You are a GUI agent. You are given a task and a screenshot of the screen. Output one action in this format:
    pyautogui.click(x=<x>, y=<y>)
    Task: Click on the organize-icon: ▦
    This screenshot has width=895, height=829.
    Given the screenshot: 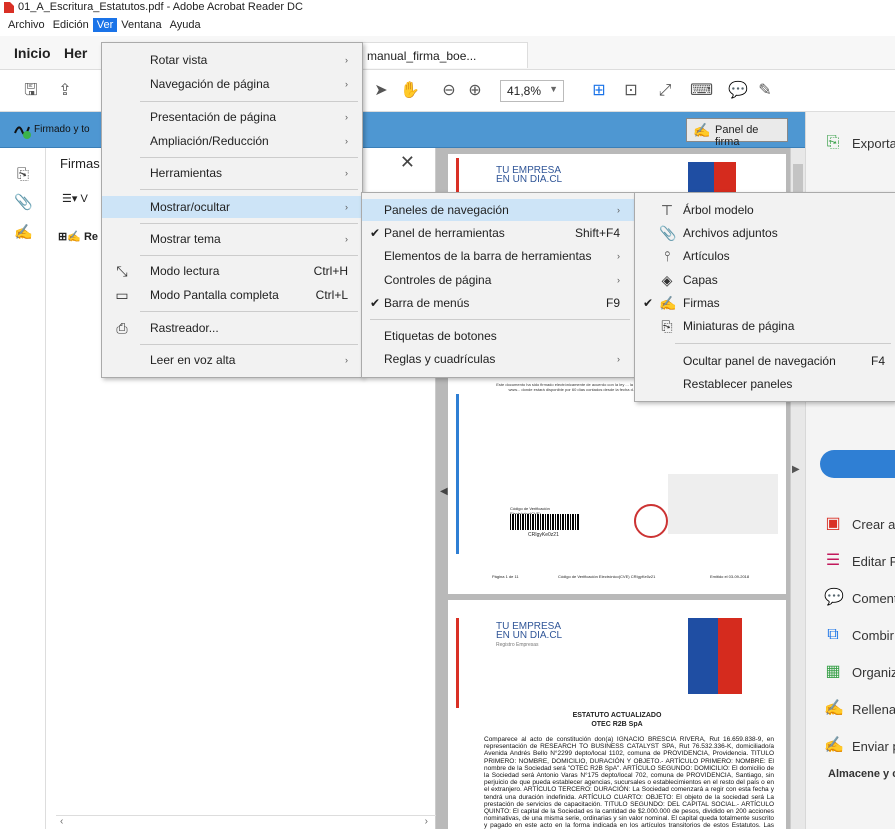 What is the action you would take?
    pyautogui.click(x=833, y=671)
    